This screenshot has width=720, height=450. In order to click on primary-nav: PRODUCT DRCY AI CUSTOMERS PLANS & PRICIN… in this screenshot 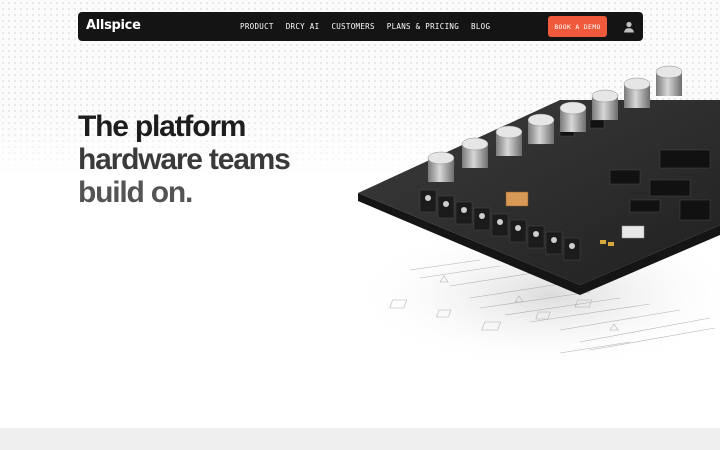, I will do `click(365, 26)`.